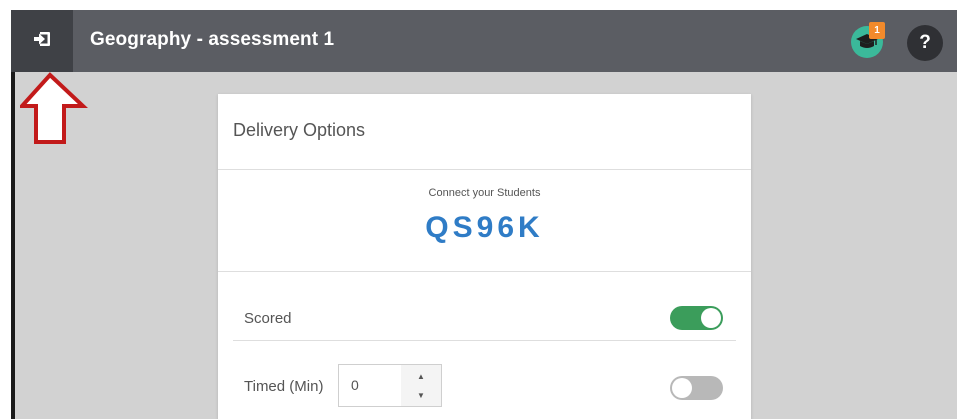 The image size is (957, 419). I want to click on room-code: QS96K, so click(484, 227).